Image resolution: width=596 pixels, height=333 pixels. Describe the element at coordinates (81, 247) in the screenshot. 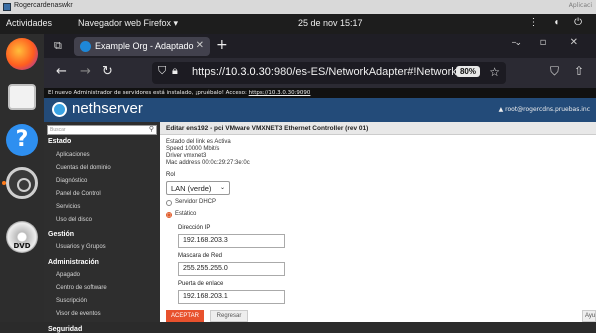

I see `sidebar-item-usuarios: Usuarios y Grupos` at that location.